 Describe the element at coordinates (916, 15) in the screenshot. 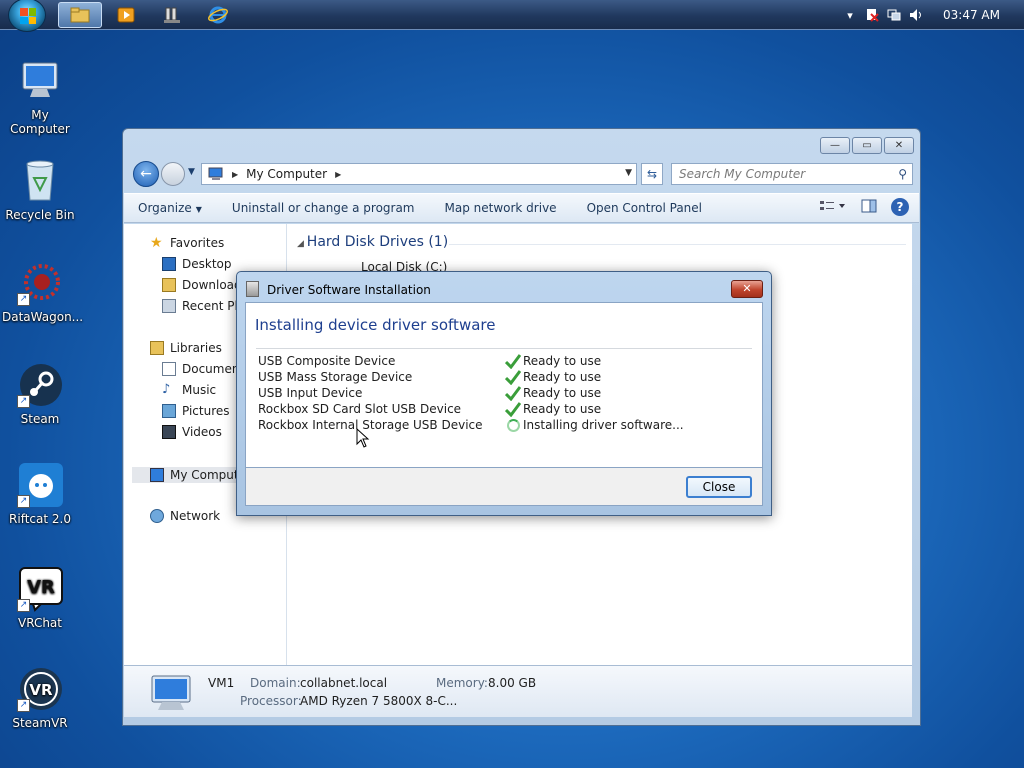

I see `volume-icon` at that location.